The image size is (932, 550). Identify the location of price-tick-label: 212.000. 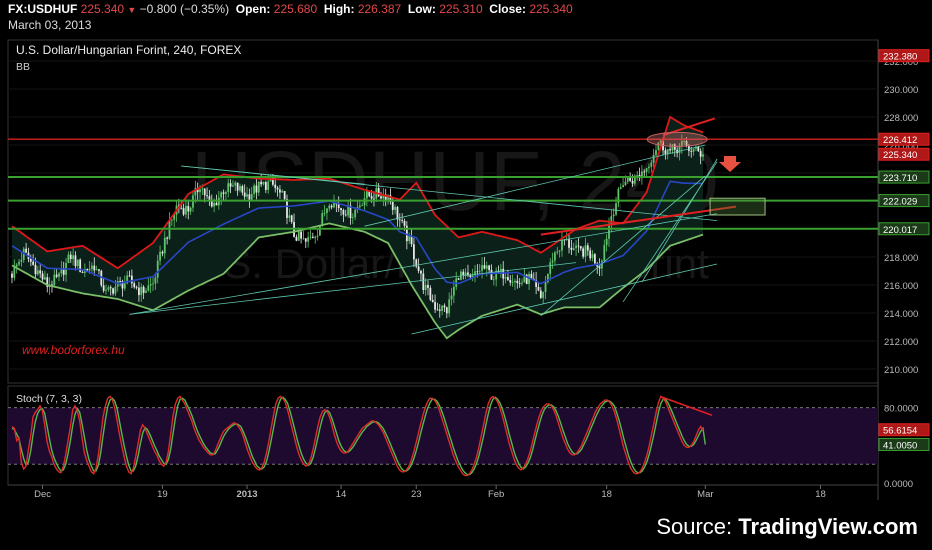
(901, 342).